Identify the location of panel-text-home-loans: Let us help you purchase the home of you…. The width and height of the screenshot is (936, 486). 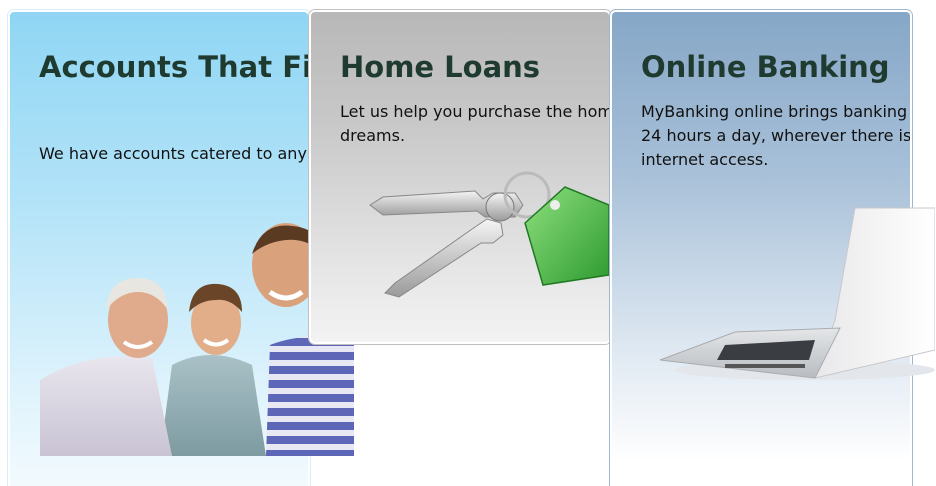
(474, 123).